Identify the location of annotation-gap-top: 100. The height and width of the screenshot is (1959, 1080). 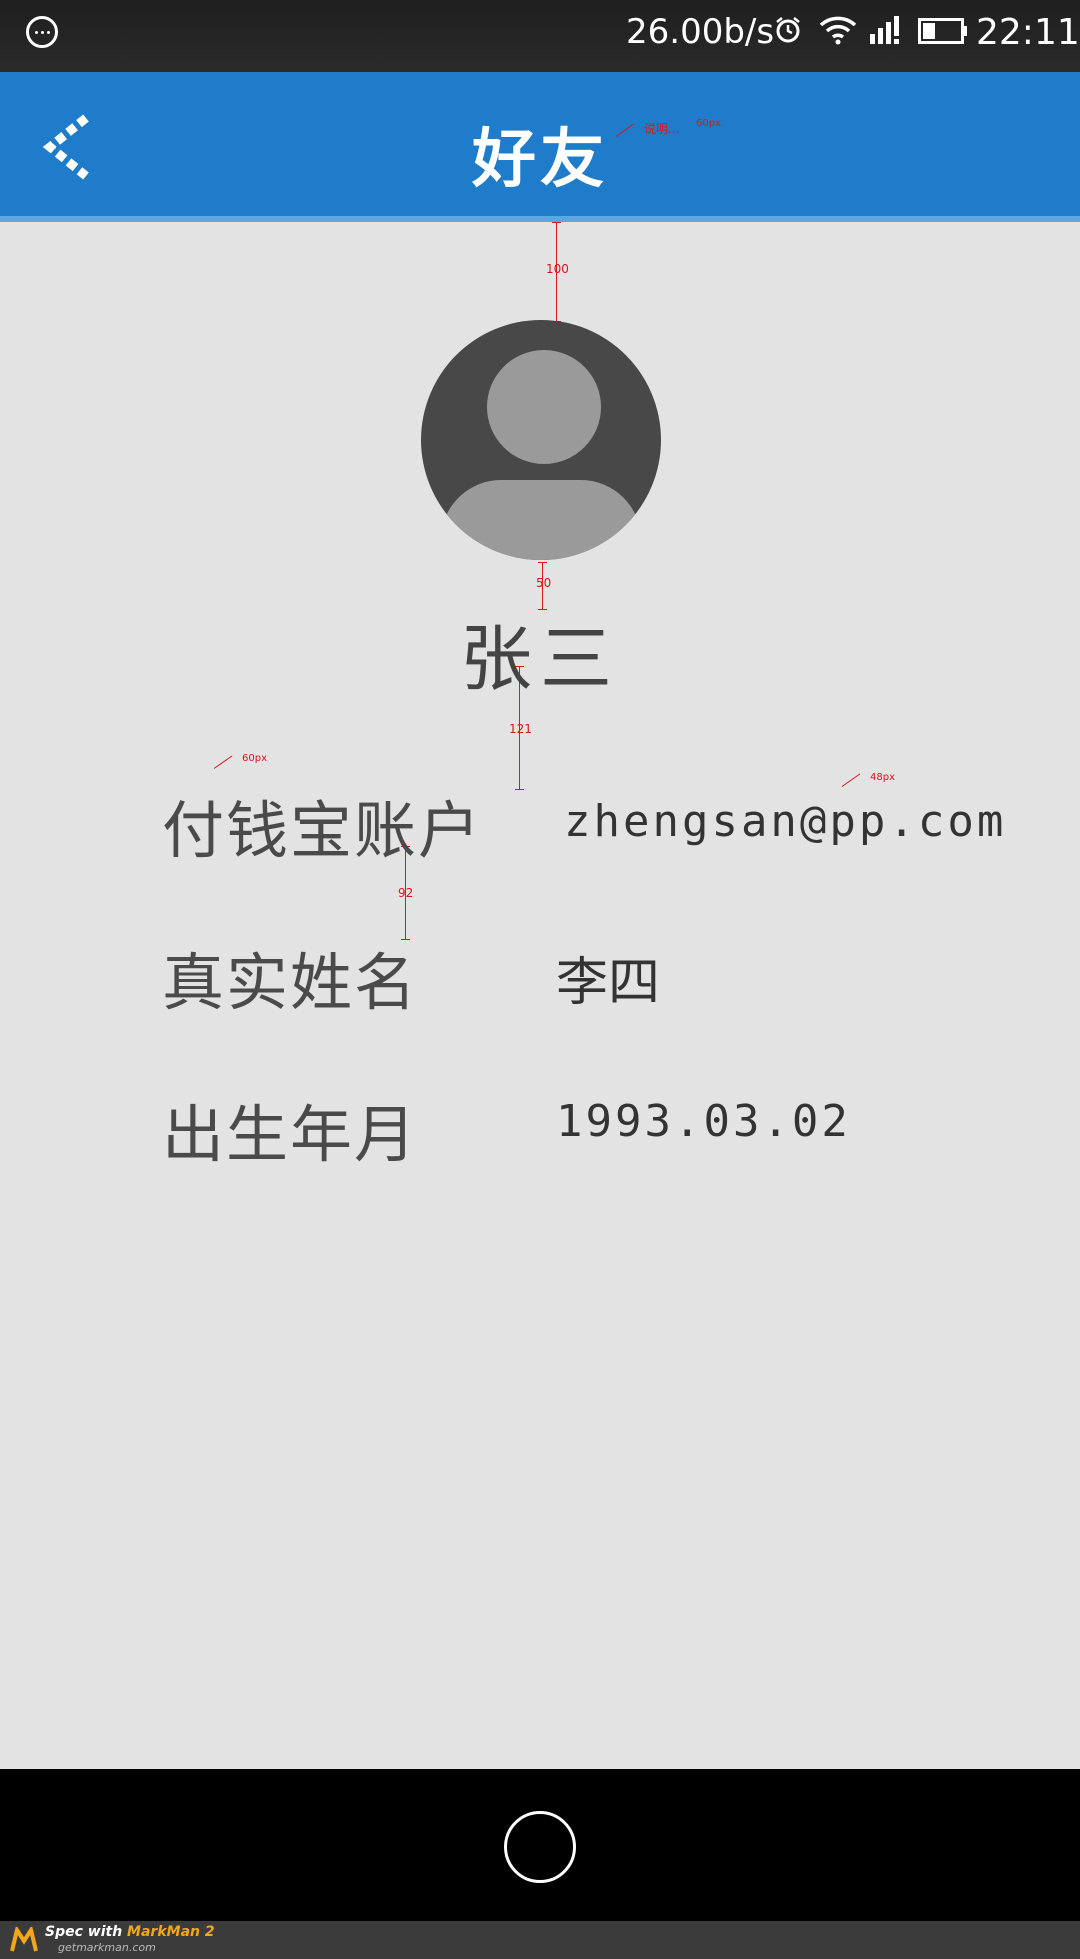
(557, 269).